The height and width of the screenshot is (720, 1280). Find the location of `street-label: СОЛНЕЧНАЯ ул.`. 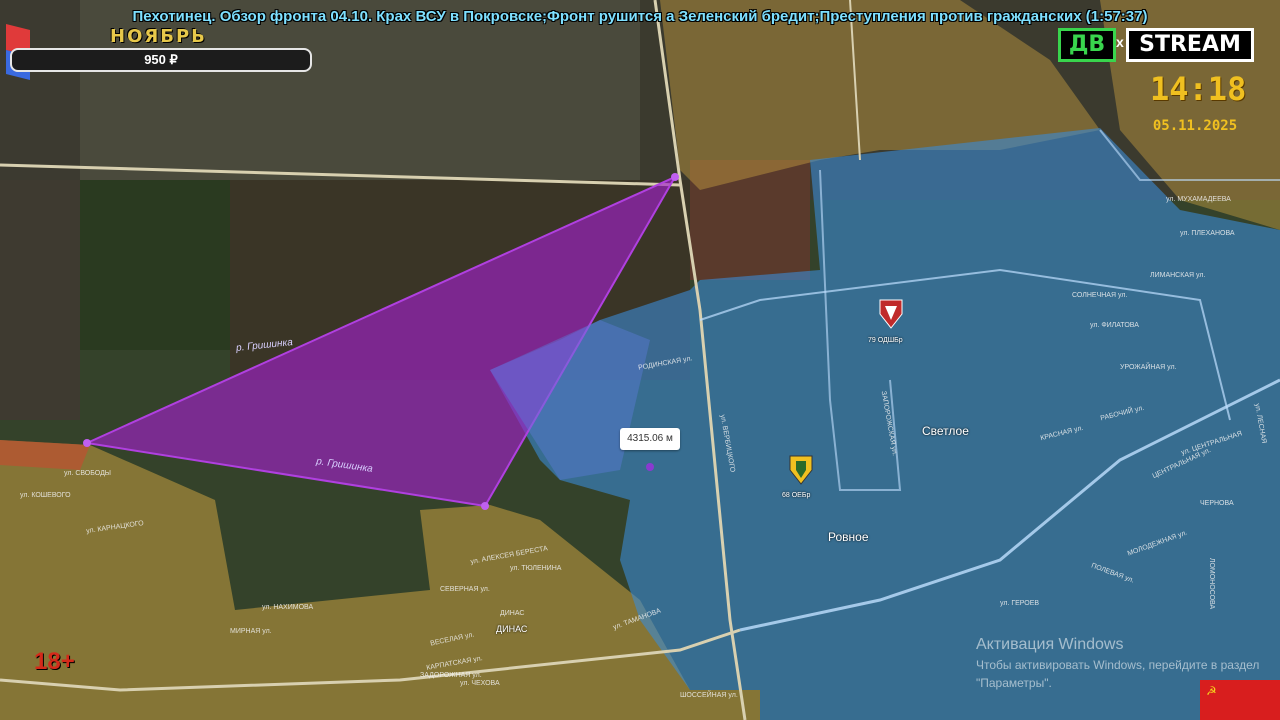

street-label: СОЛНЕЧНАЯ ул. is located at coordinates (1100, 295).